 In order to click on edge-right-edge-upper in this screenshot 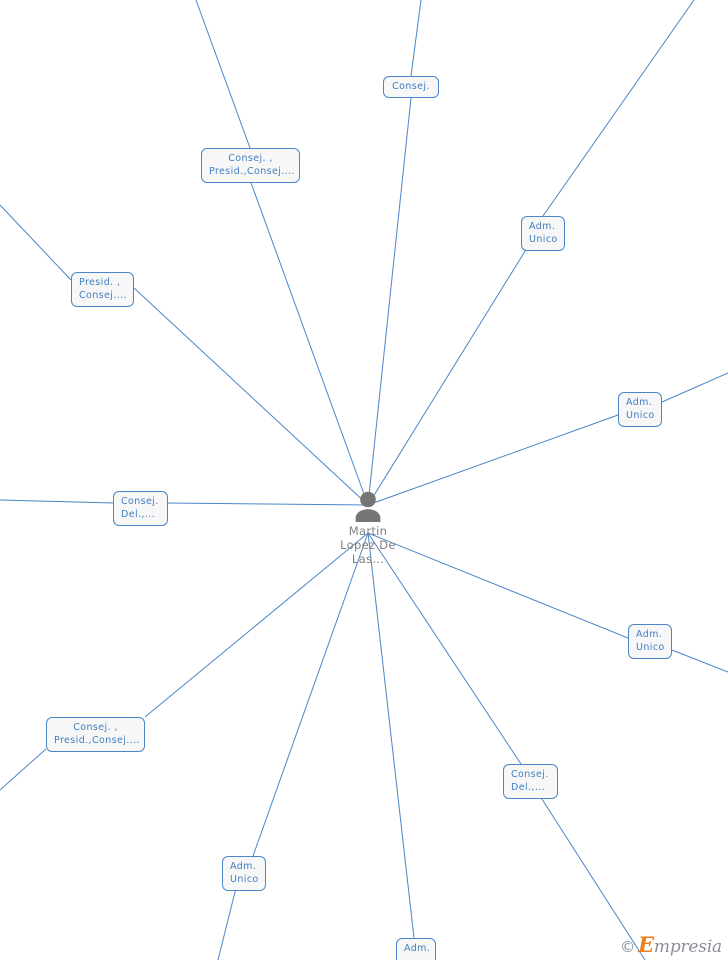, I will do `click(694, 387)`.